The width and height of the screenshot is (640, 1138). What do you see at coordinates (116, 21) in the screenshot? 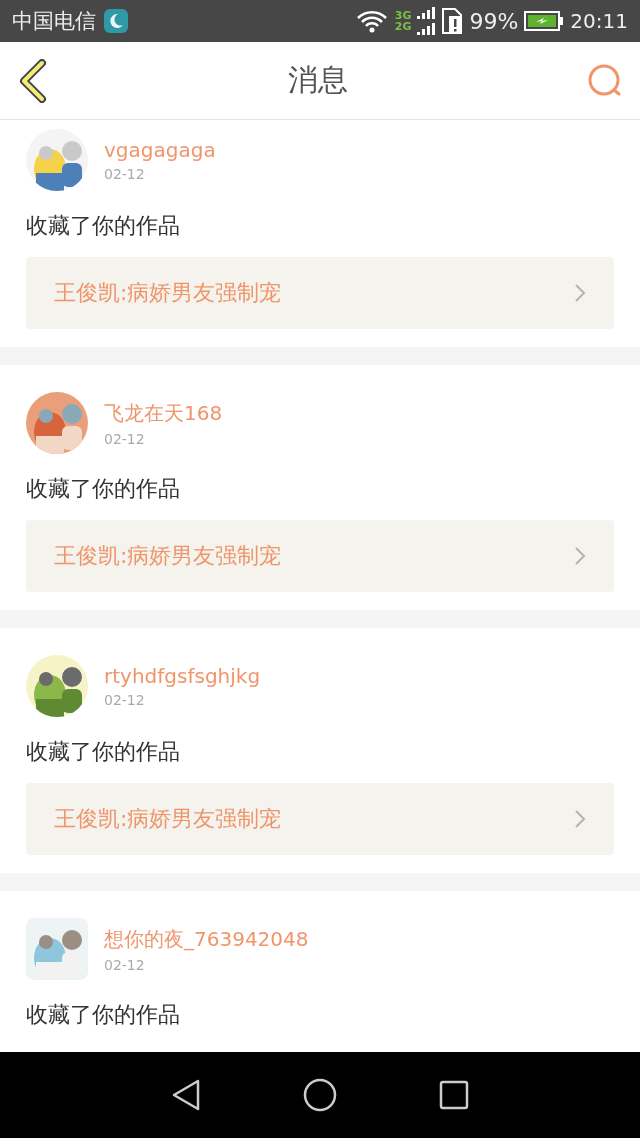
I see `moon-icon` at bounding box center [116, 21].